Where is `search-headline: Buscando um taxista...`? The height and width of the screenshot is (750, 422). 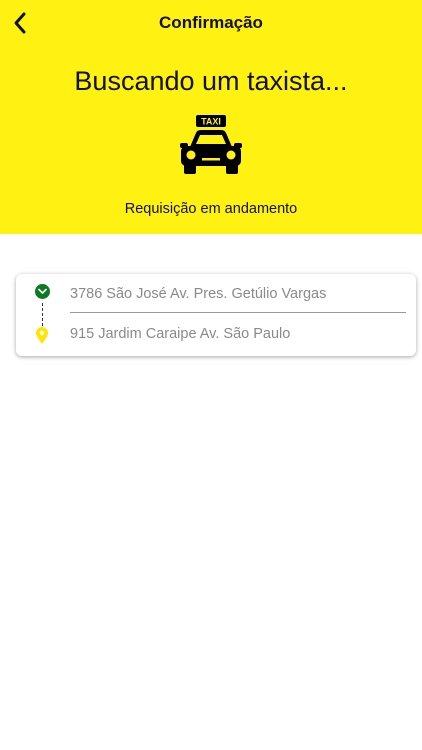 search-headline: Buscando um taxista... is located at coordinates (211, 81).